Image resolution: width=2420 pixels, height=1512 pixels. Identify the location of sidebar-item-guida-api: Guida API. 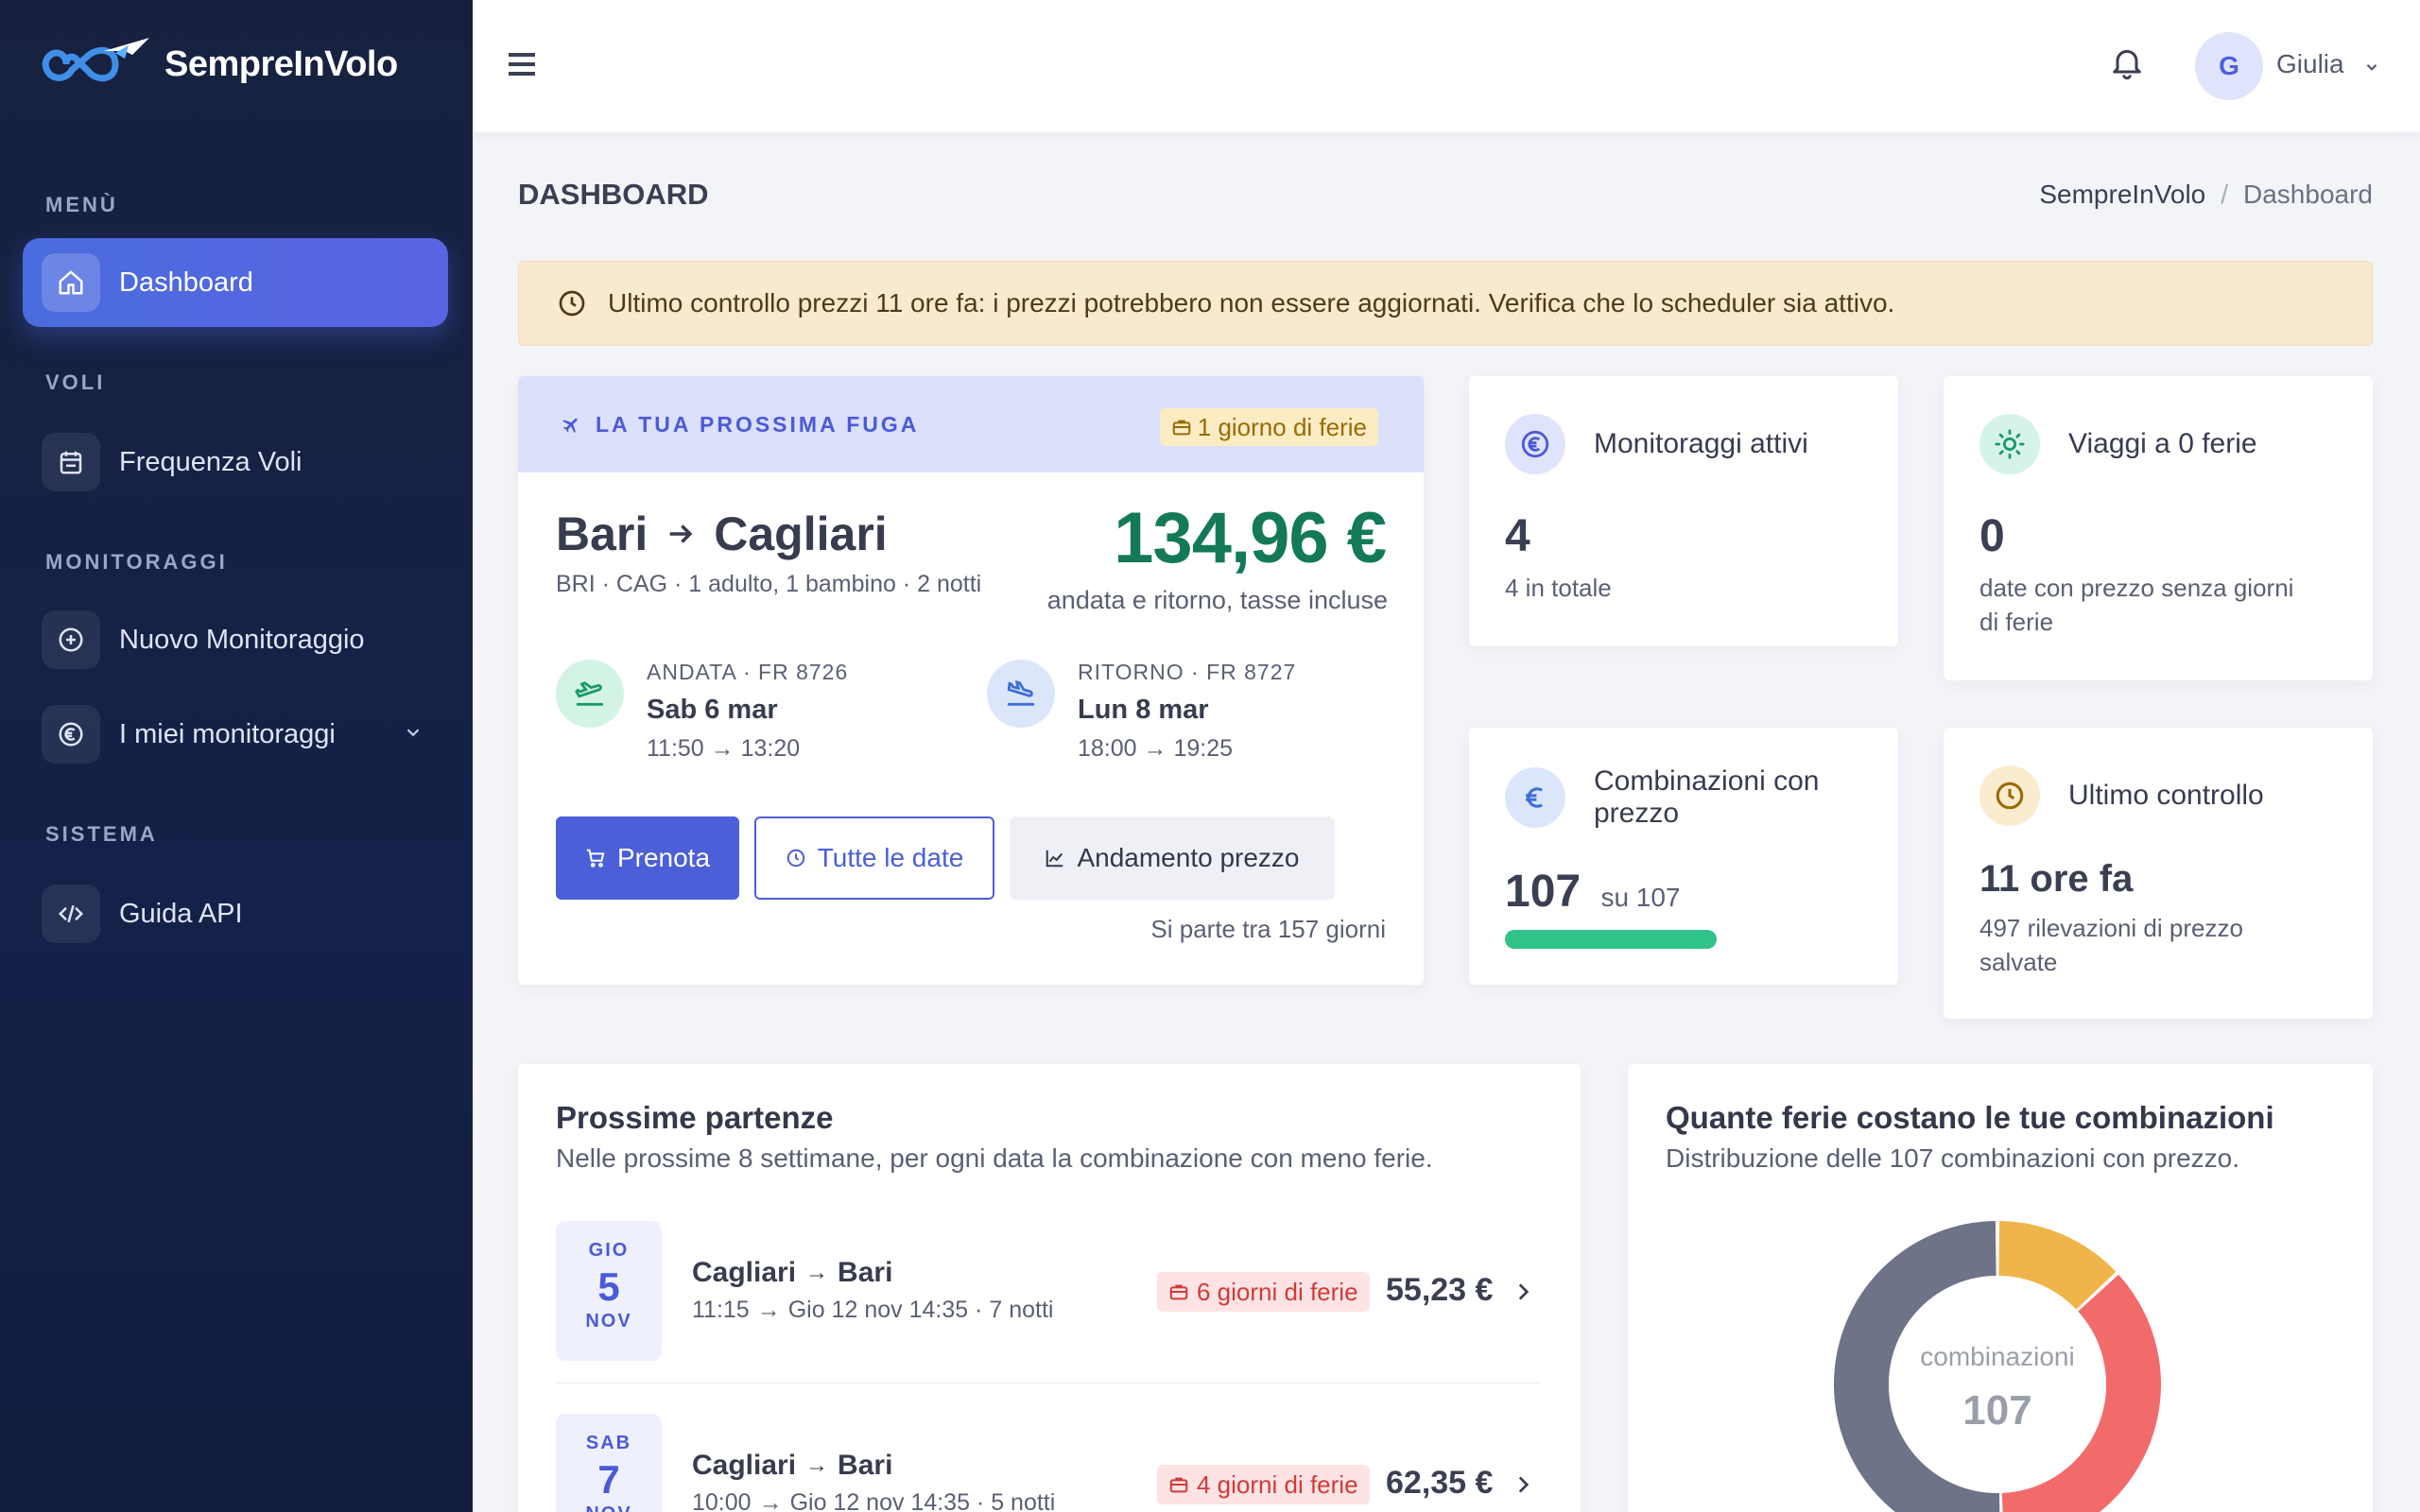
(235, 913).